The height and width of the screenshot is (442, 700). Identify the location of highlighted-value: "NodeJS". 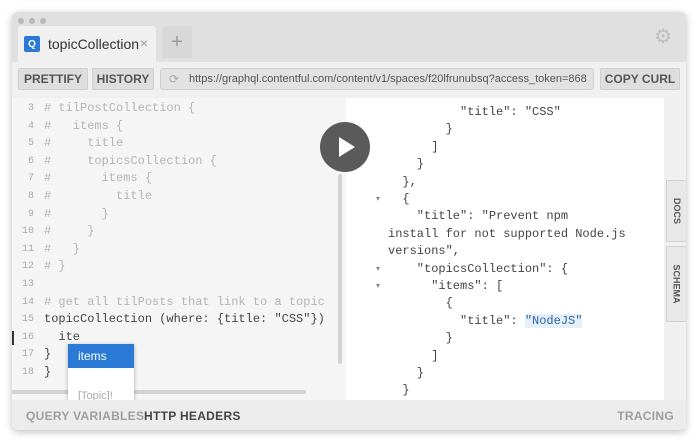
(553, 320).